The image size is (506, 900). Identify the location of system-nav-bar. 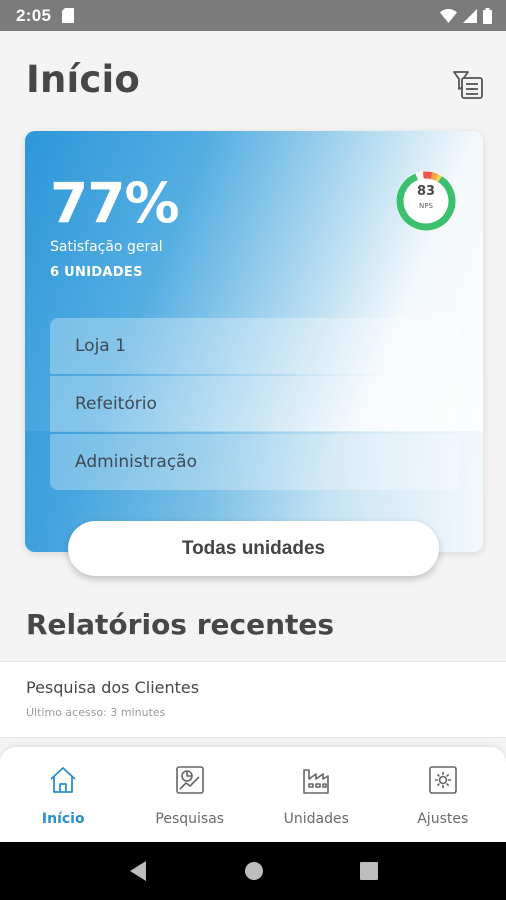
(253, 871).